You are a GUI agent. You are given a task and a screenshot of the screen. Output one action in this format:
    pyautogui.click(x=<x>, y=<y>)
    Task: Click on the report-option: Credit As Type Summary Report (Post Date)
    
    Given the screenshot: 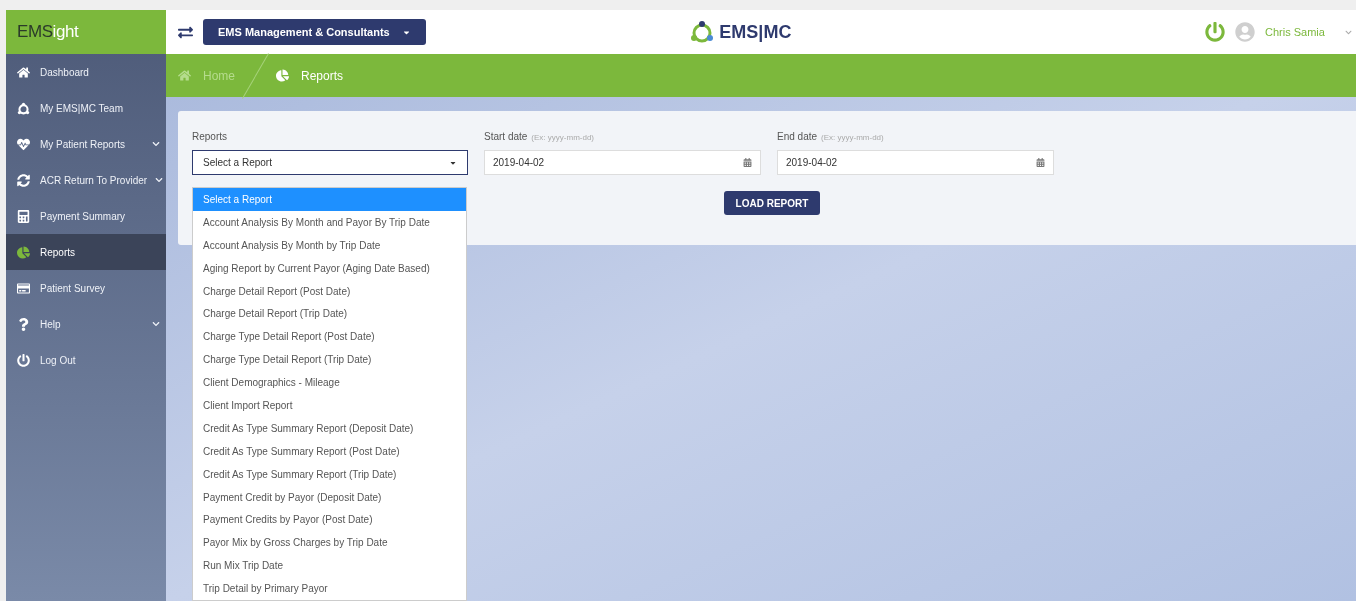 What is the action you would take?
    pyautogui.click(x=329, y=451)
    